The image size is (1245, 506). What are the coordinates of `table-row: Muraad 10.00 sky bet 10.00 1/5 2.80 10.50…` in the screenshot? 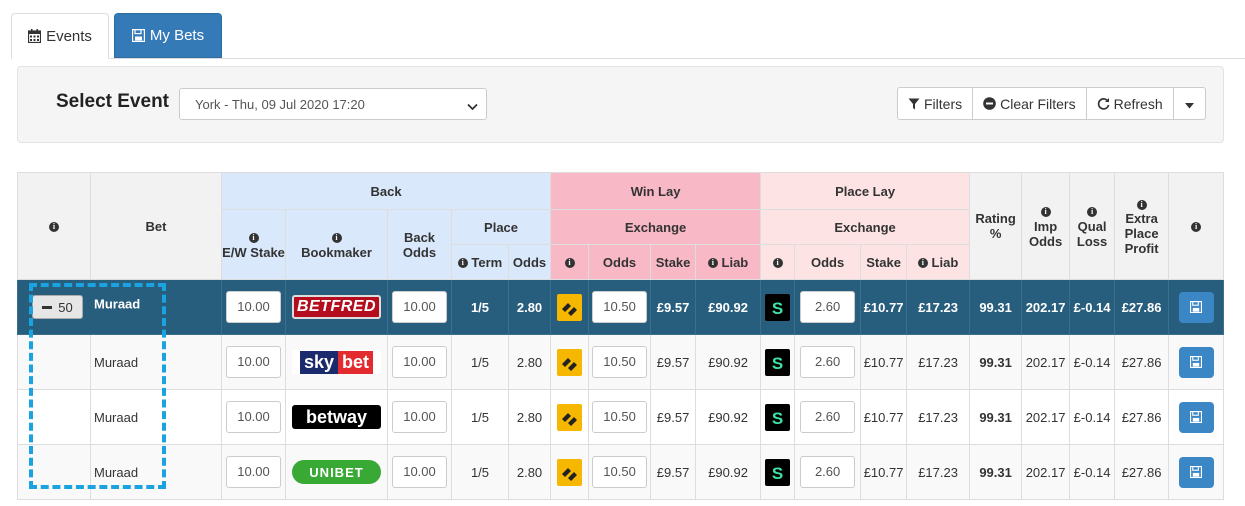 It's located at (621, 362).